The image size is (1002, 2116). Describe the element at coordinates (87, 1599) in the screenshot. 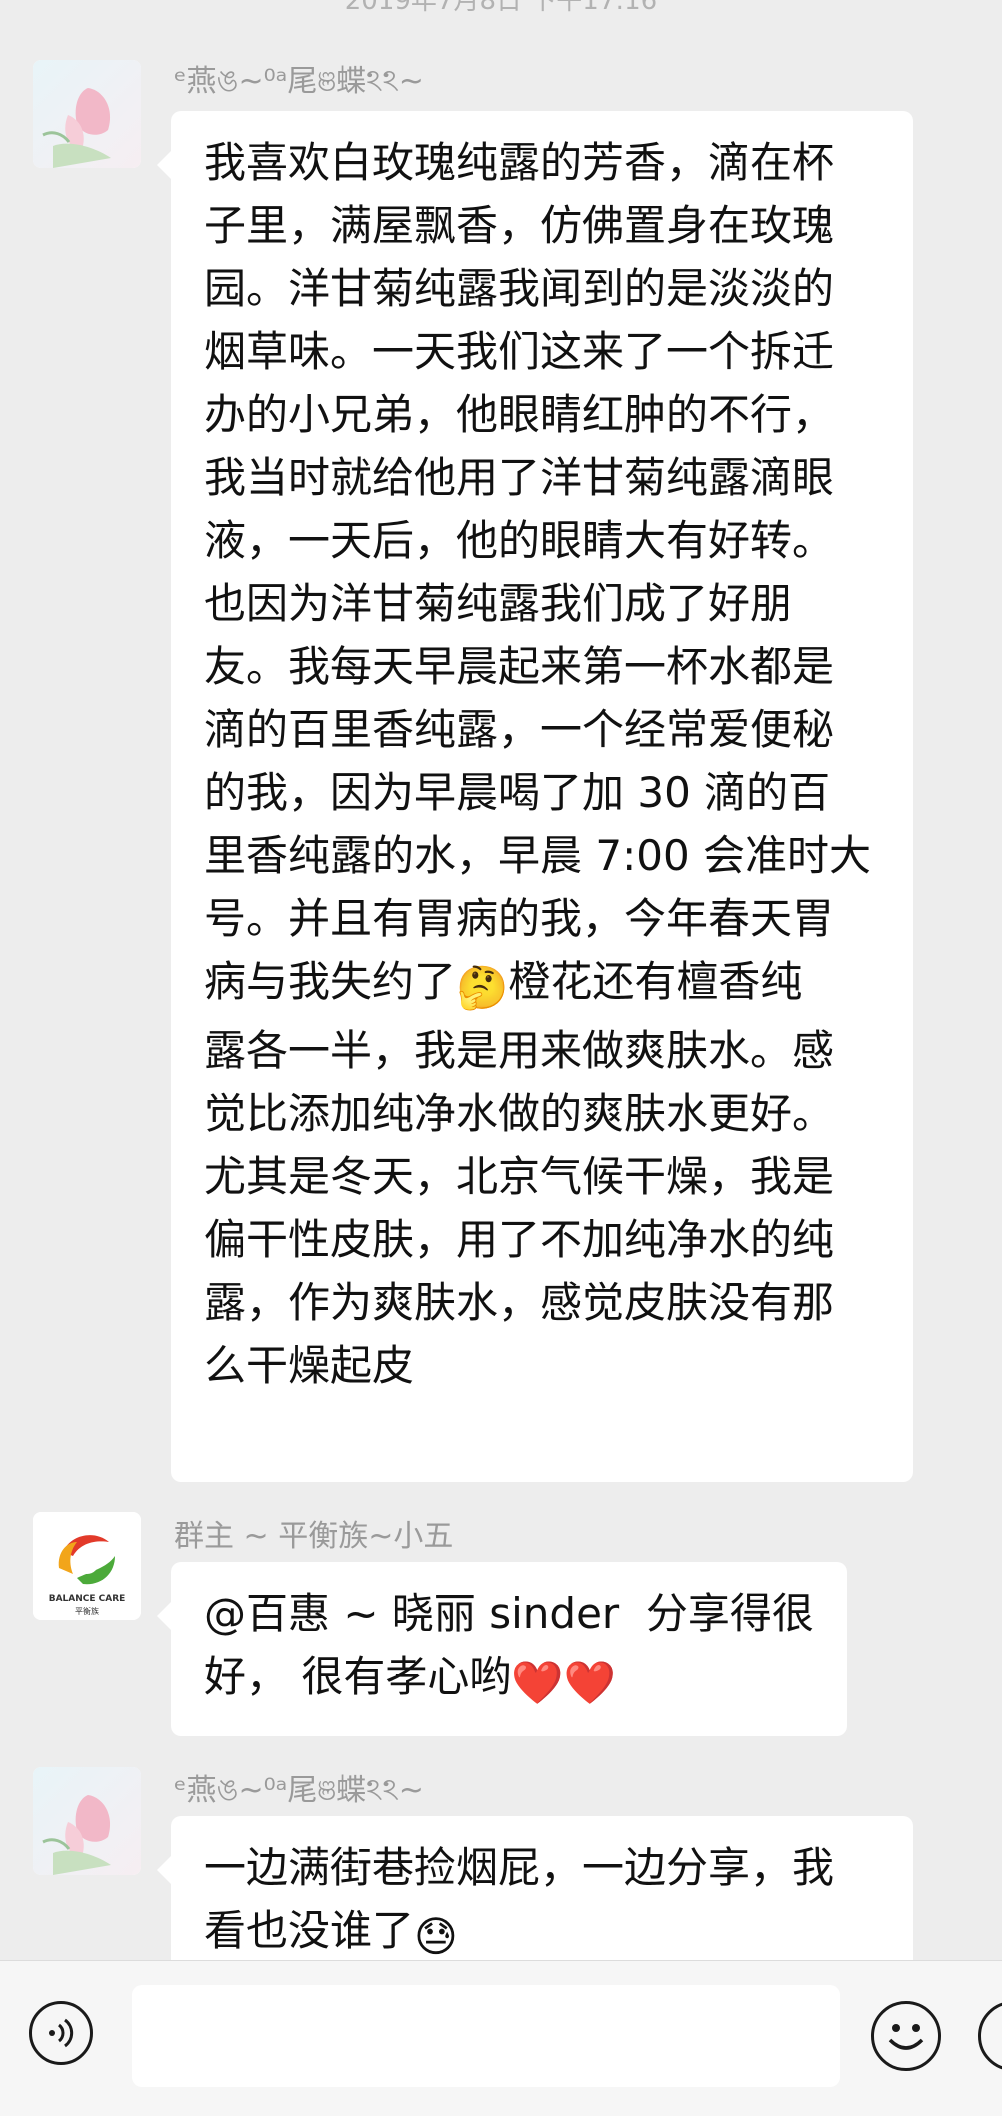

I see `avatar-brand-text: BALANCE CARE` at that location.